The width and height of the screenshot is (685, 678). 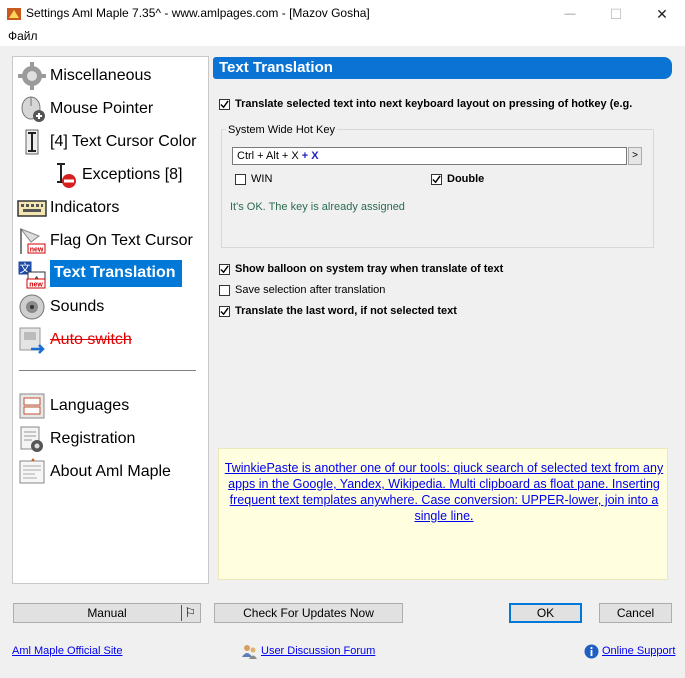 I want to click on maximize-icon: ☐, so click(x=616, y=13).